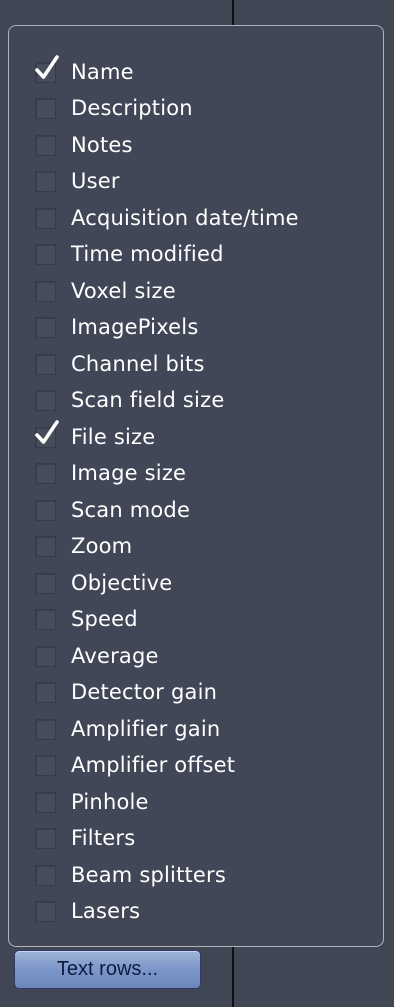 This screenshot has width=394, height=1007. Describe the element at coordinates (122, 582) in the screenshot. I see `column-option-label: Objective` at that location.